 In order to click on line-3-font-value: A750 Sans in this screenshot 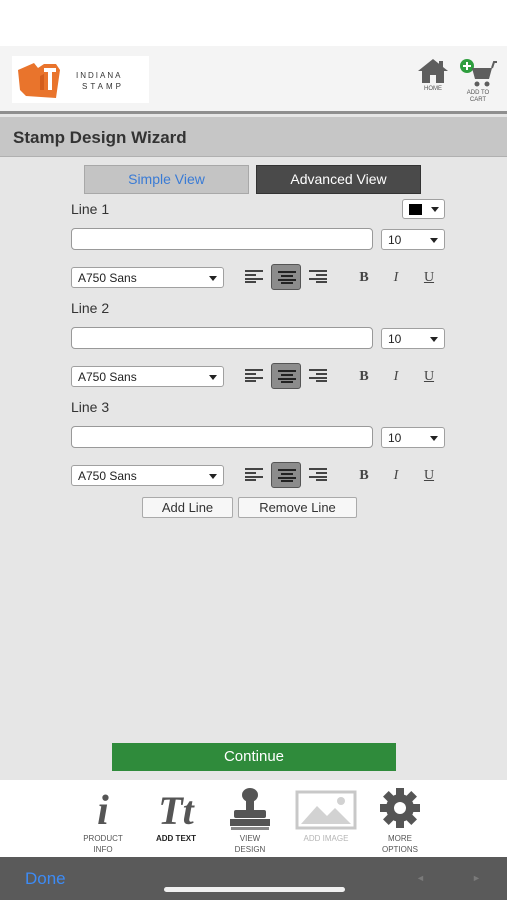, I will do `click(107, 476)`.